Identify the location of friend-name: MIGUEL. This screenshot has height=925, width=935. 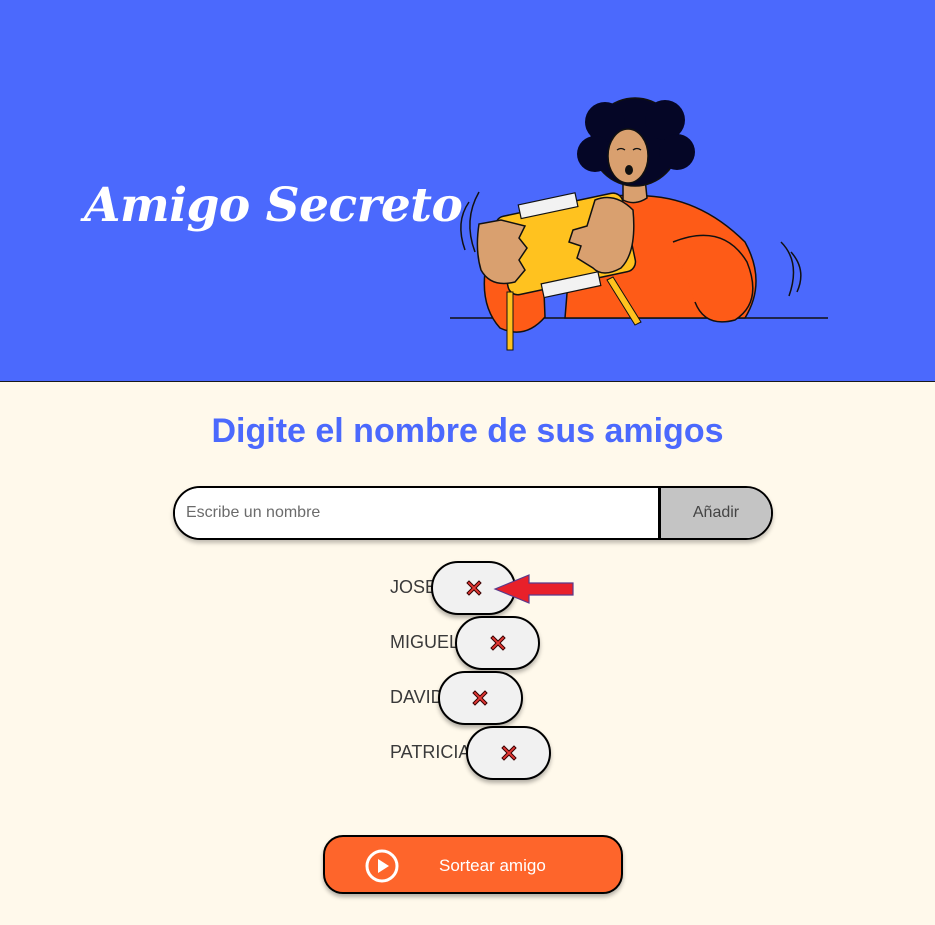
(425, 642).